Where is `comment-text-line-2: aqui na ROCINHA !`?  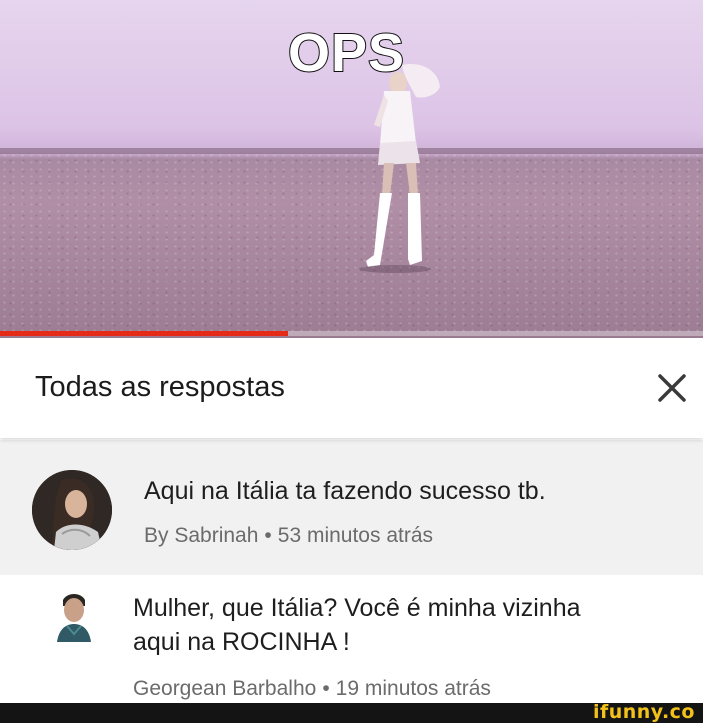 comment-text-line-2: aqui na ROCINHA ! is located at coordinates (241, 642).